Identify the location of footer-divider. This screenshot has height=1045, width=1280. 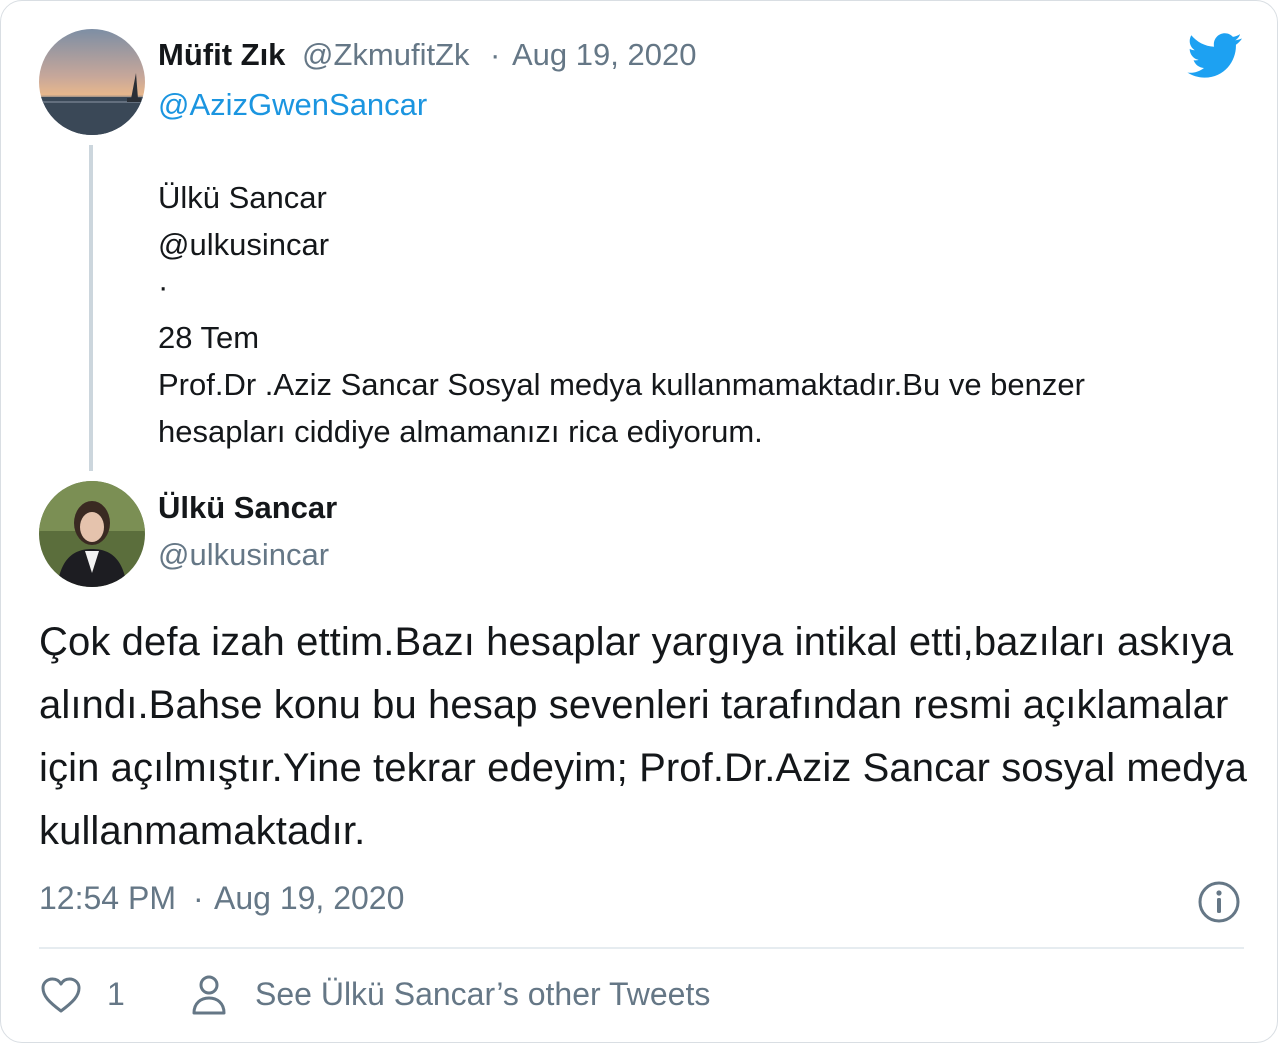
(641, 948).